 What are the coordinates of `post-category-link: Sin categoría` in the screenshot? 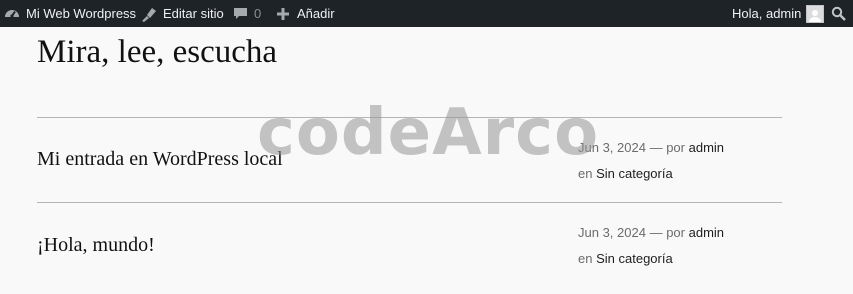 It's located at (634, 258).